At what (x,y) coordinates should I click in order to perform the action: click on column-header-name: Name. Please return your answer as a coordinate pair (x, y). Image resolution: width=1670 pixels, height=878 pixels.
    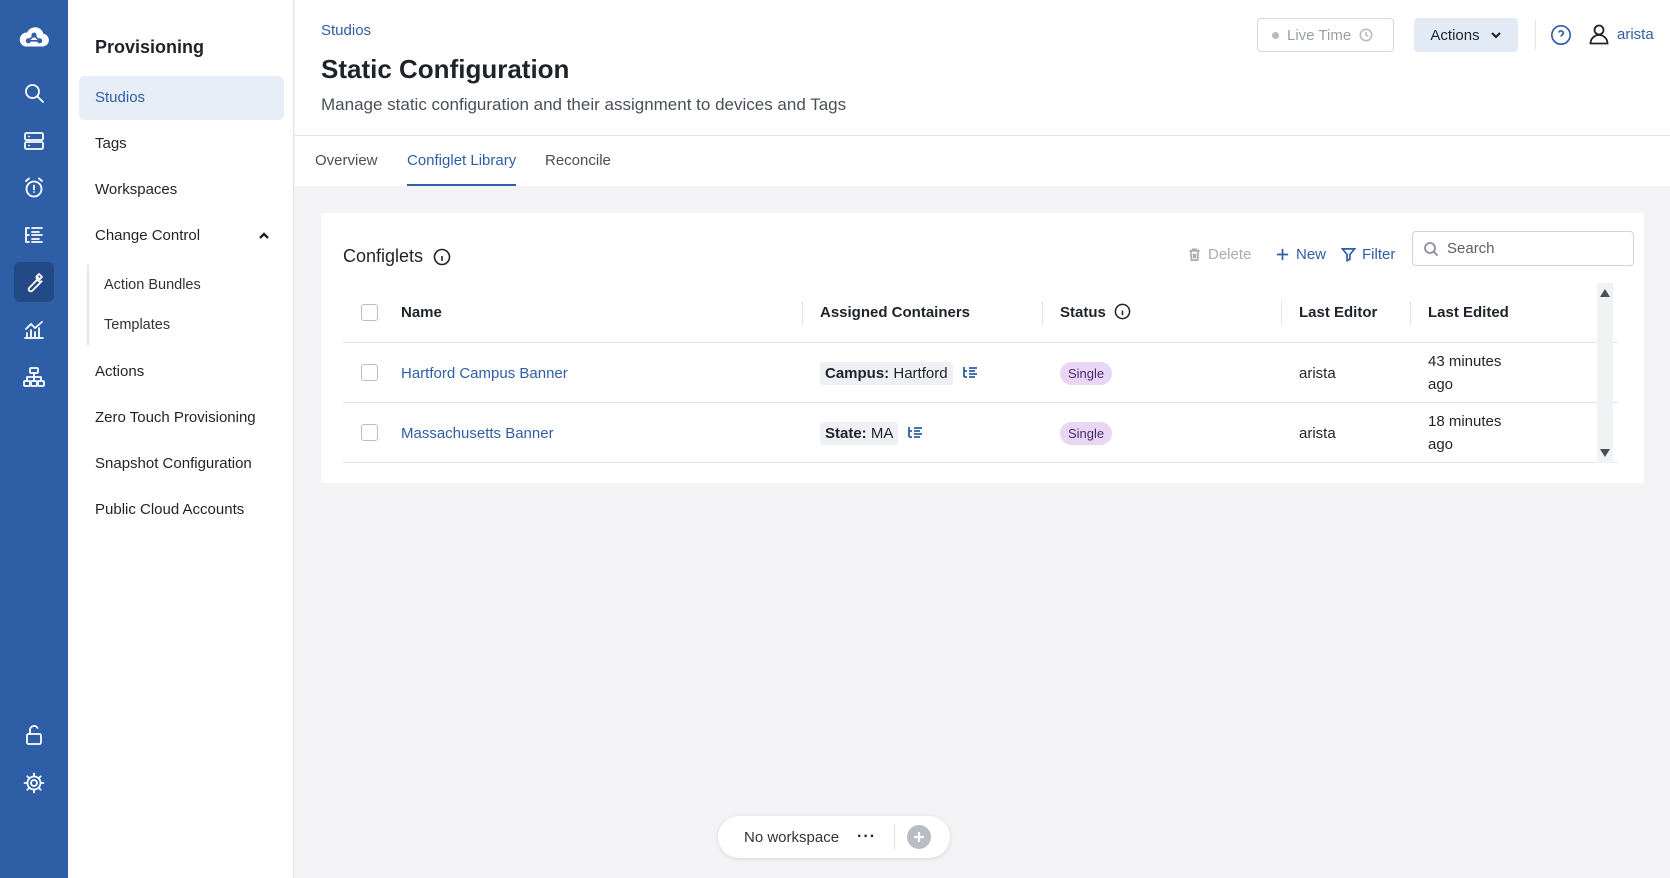
    Looking at the image, I should click on (421, 313).